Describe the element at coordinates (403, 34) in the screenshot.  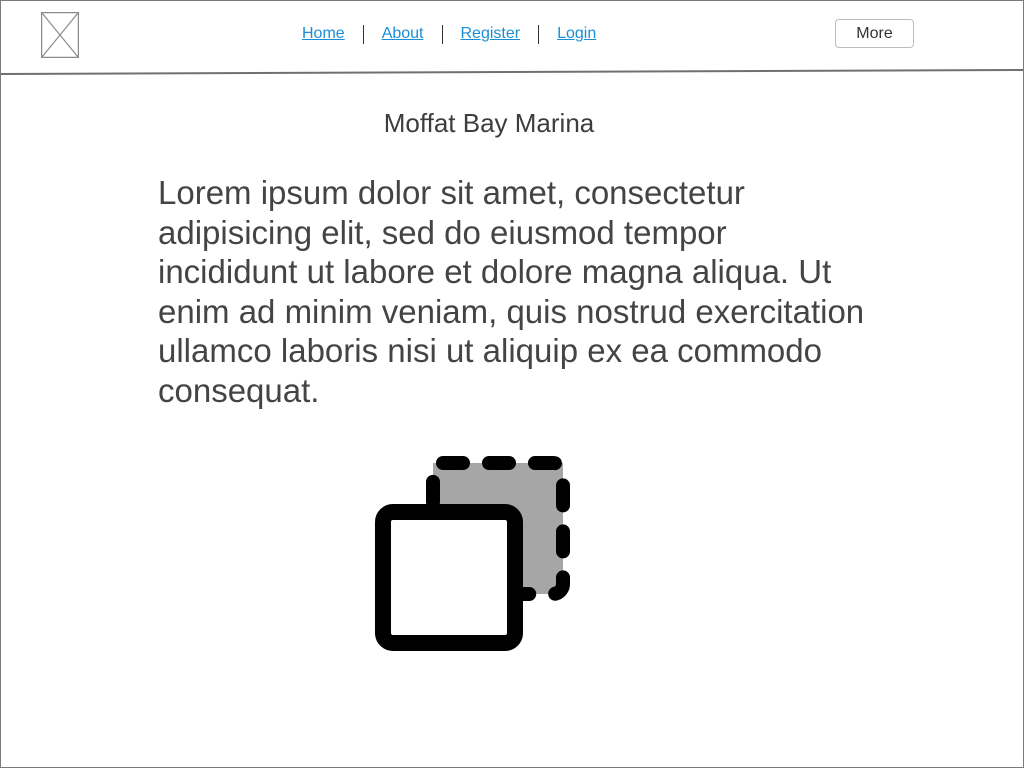
I see `nav-link-about: About` at that location.